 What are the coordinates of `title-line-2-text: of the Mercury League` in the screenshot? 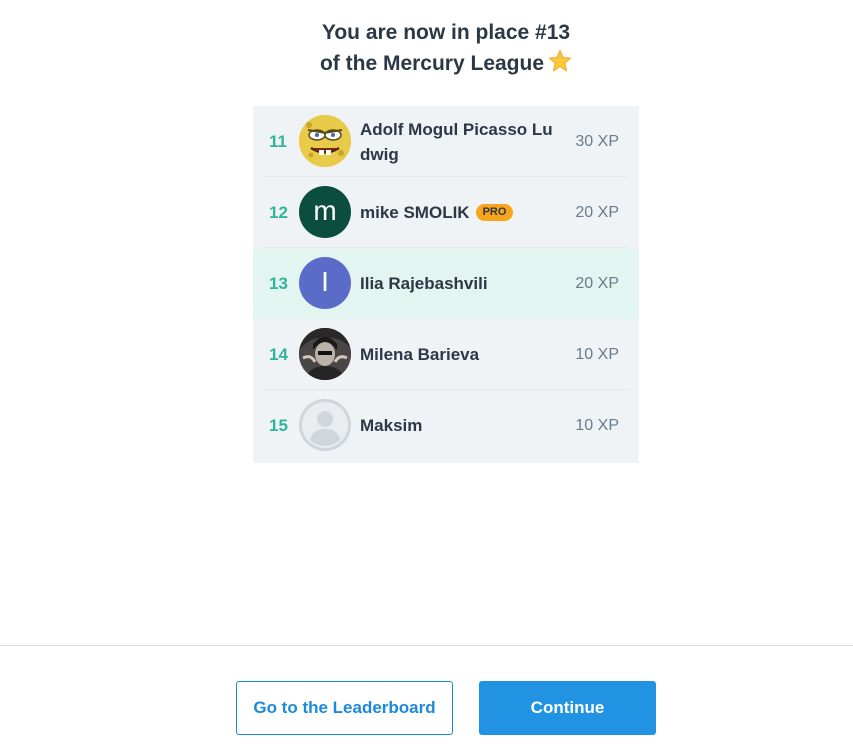 It's located at (432, 63).